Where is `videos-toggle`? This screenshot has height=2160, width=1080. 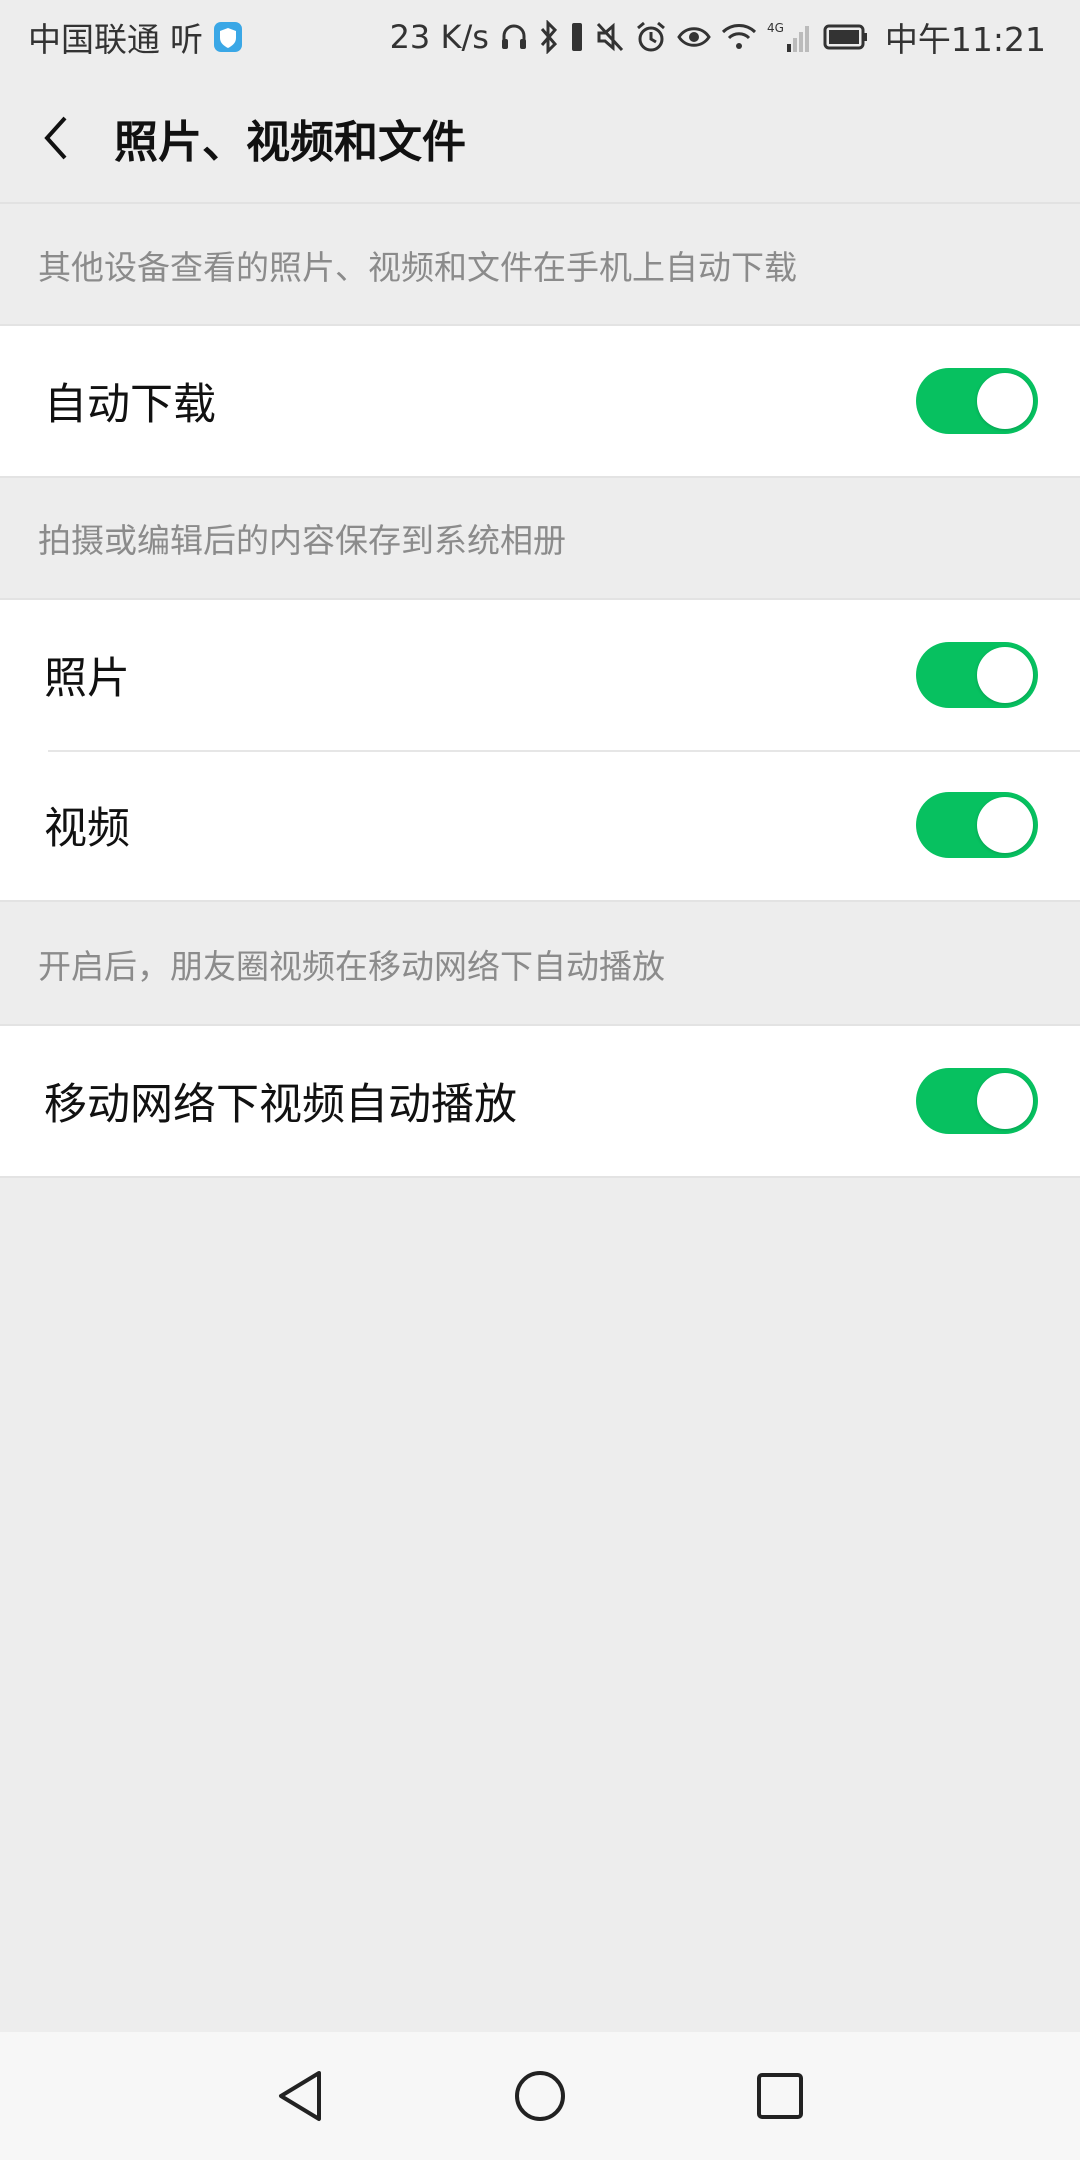 videos-toggle is located at coordinates (977, 825).